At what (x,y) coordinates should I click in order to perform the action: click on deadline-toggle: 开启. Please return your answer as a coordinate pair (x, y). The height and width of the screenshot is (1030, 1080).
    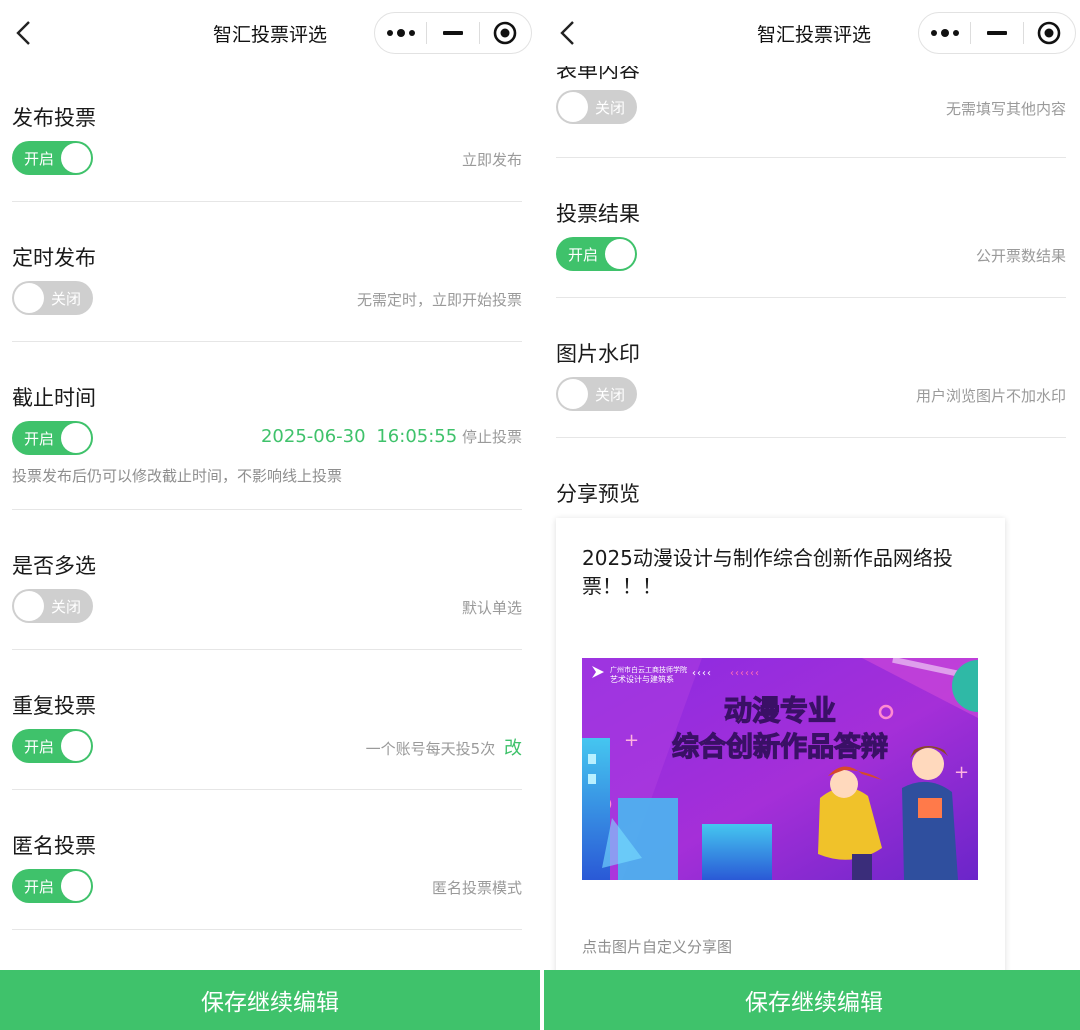
    Looking at the image, I should click on (52, 438).